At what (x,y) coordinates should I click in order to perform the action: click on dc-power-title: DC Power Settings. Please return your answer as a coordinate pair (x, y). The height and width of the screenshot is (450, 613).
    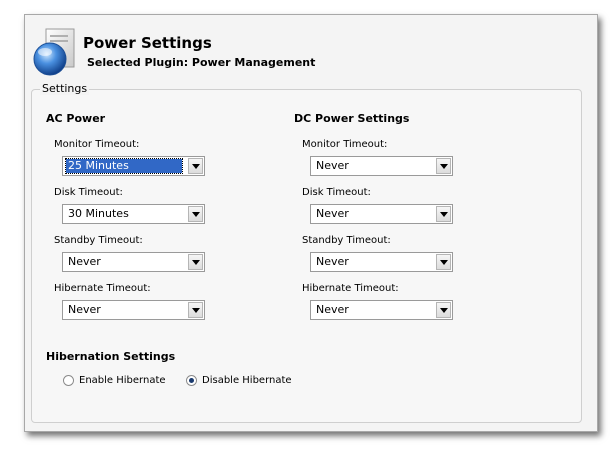
    Looking at the image, I should click on (352, 118).